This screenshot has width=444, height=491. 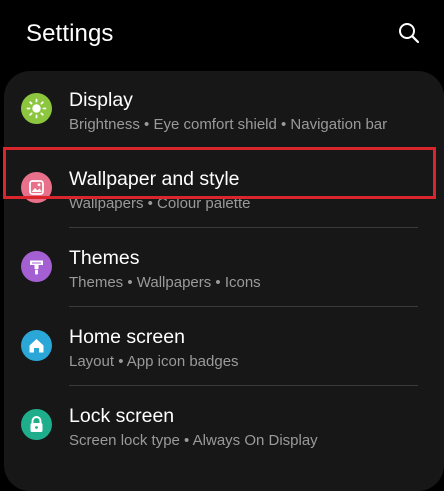 I want to click on page-title: Settings, so click(x=70, y=33).